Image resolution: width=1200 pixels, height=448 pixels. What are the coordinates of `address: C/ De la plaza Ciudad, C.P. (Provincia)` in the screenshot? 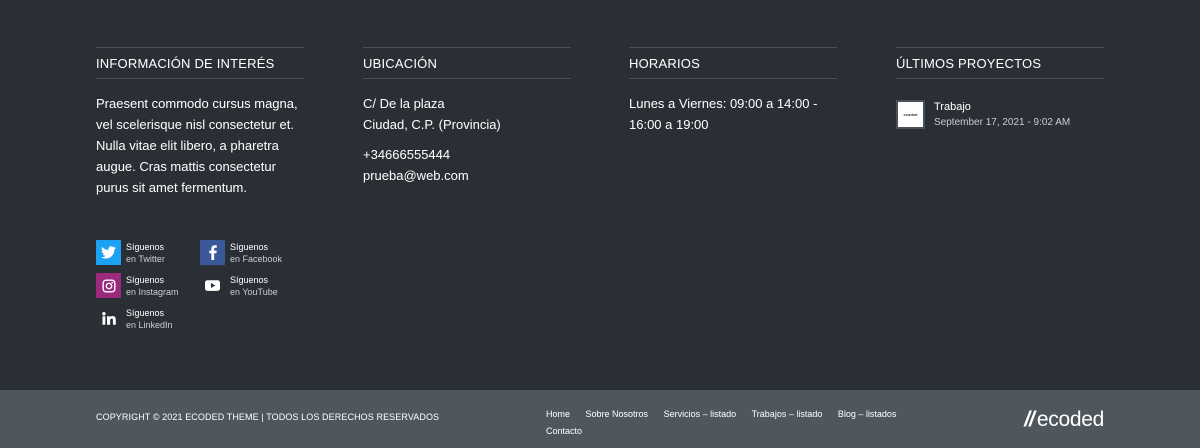 It's located at (467, 114).